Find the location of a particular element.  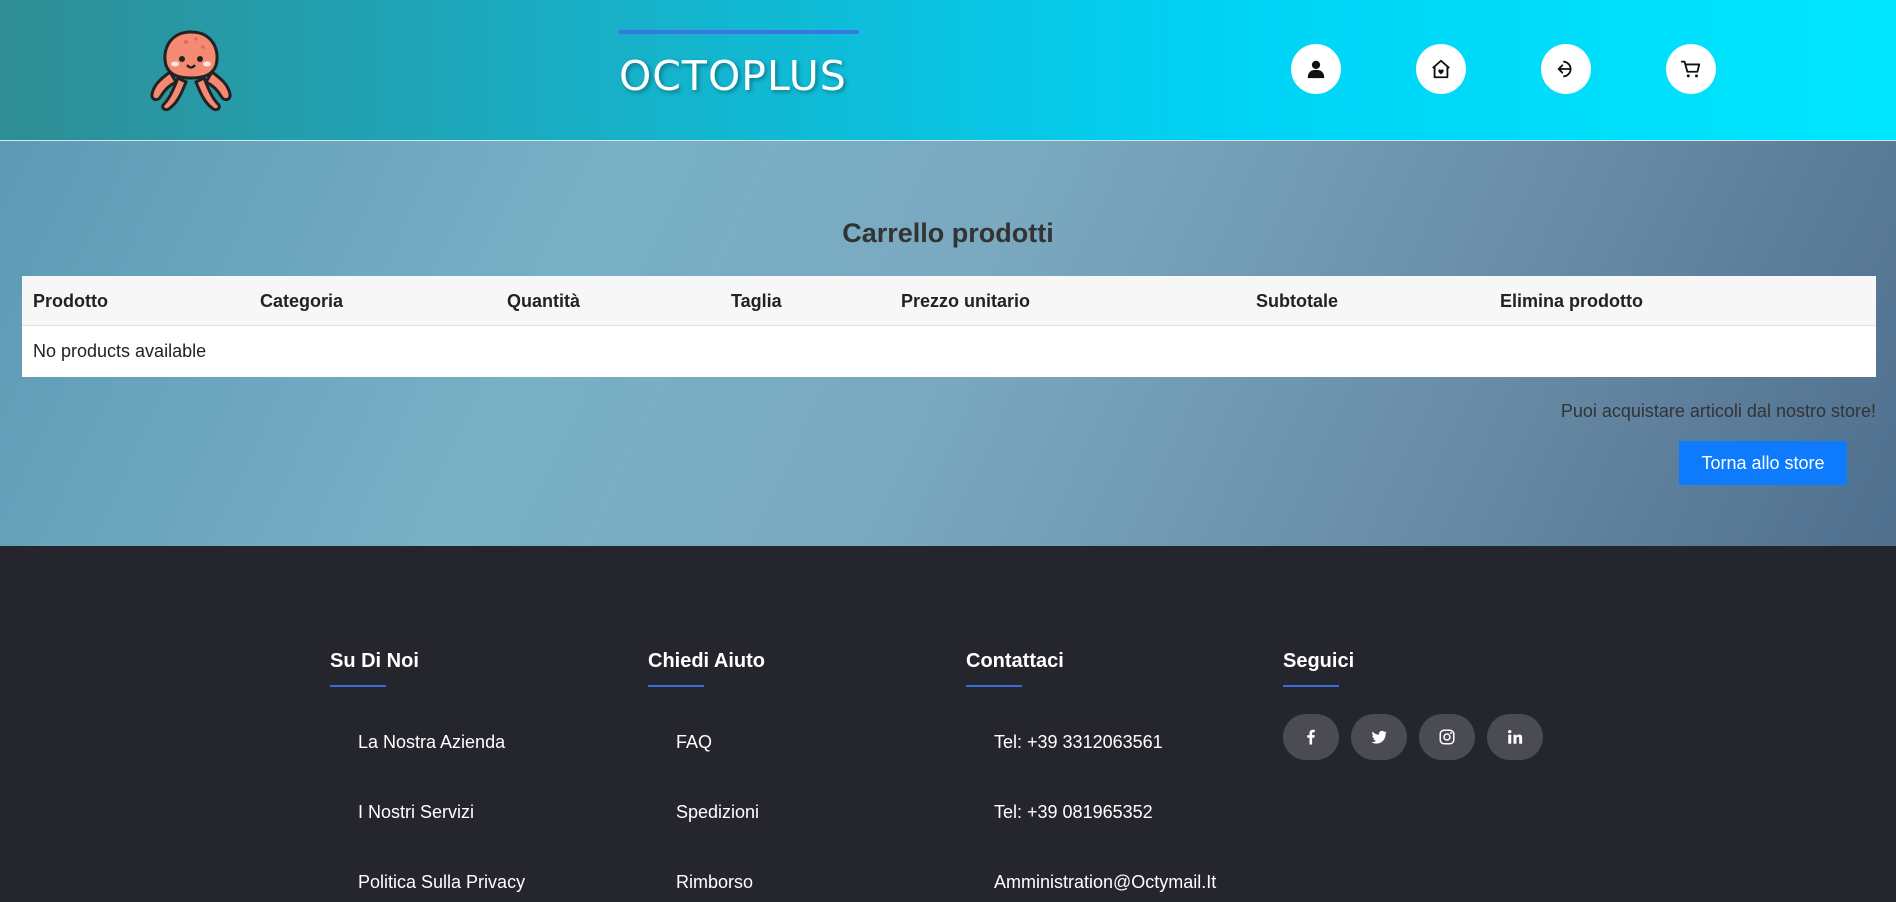

footer-heading: Chiedi Aiuto is located at coordinates (778, 668).